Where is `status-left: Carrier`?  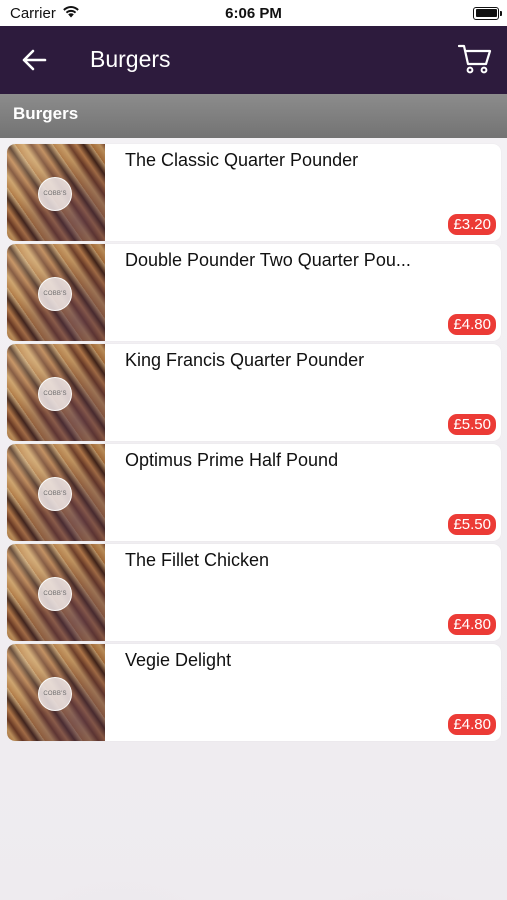 status-left: Carrier is located at coordinates (45, 13).